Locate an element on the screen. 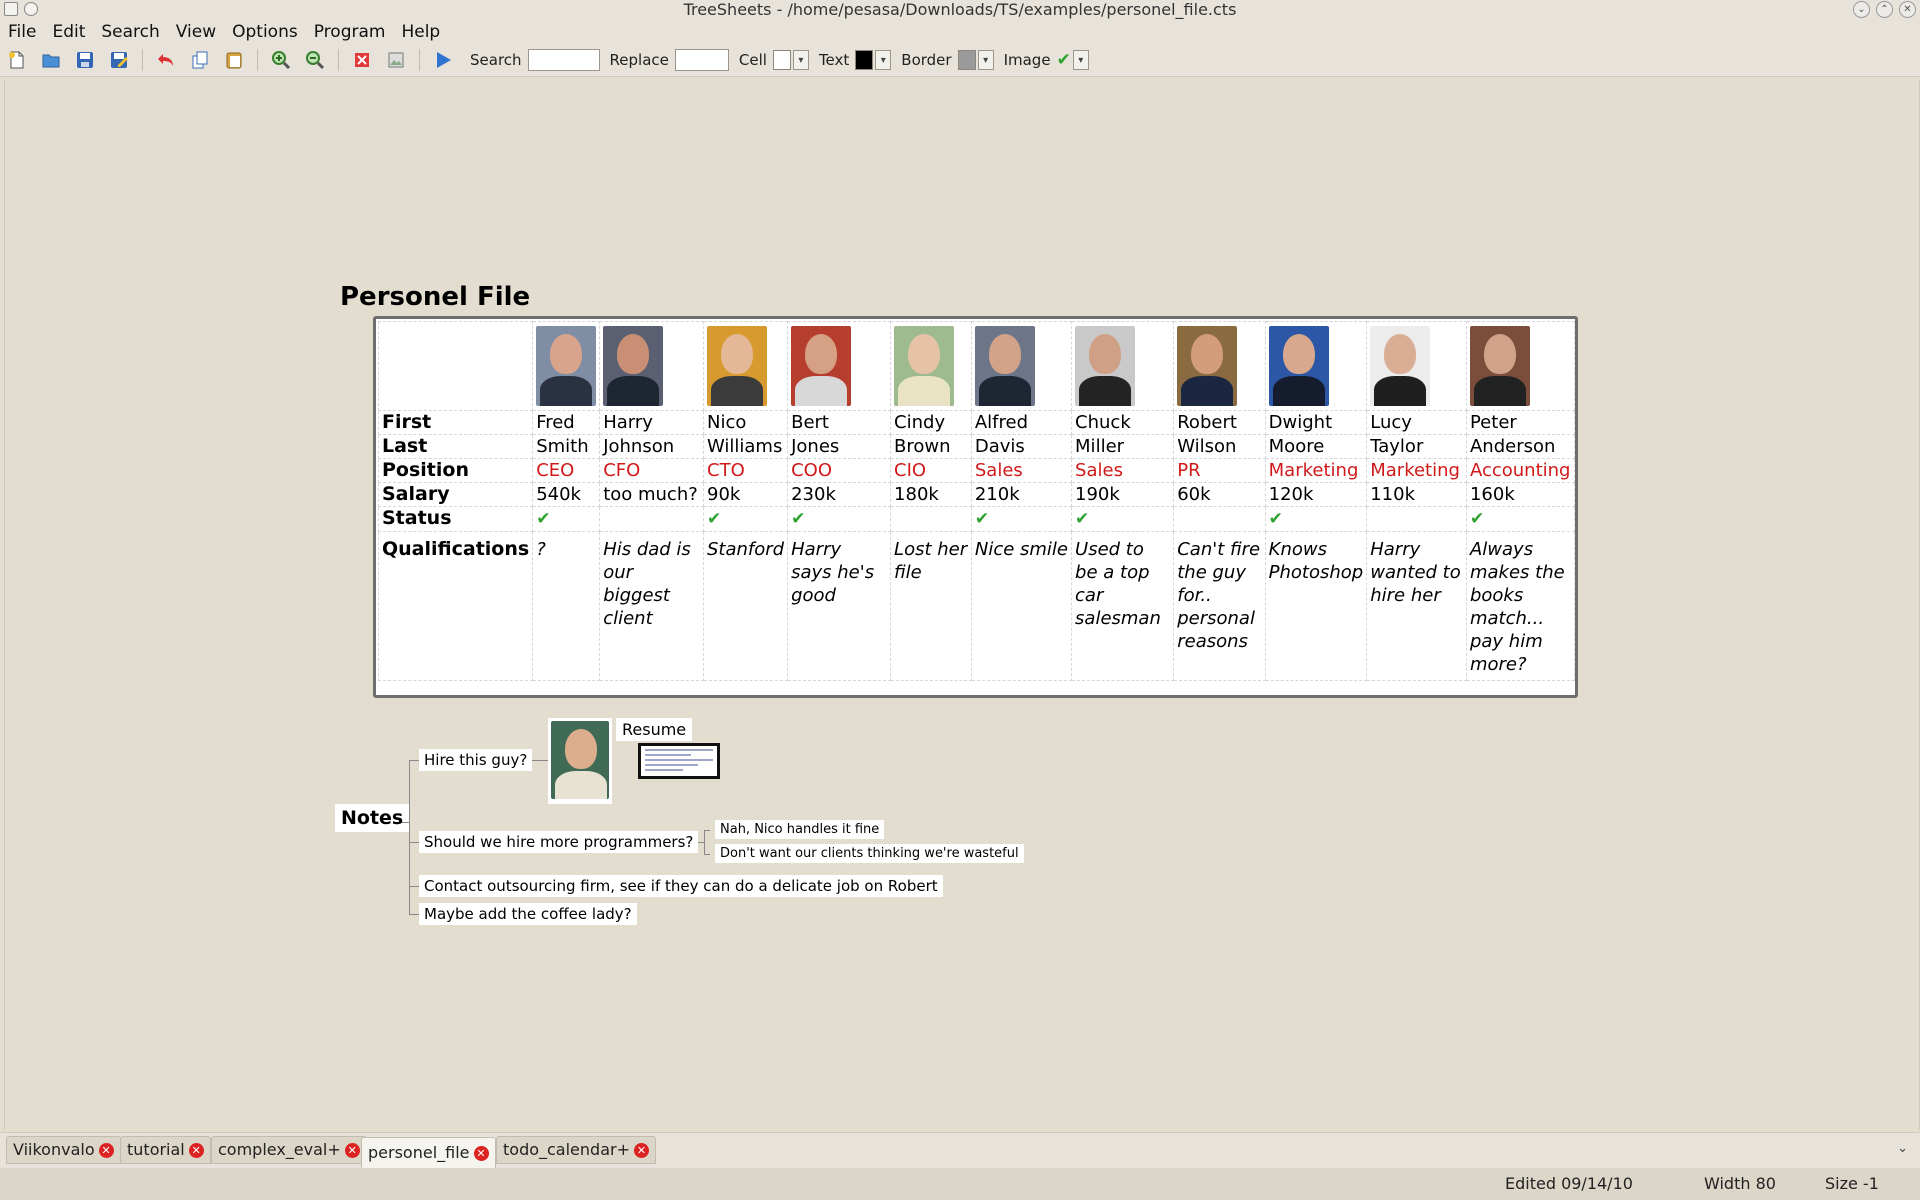 This screenshot has height=1200, width=1920. qualifications-cell: Lost her file is located at coordinates (931, 606).